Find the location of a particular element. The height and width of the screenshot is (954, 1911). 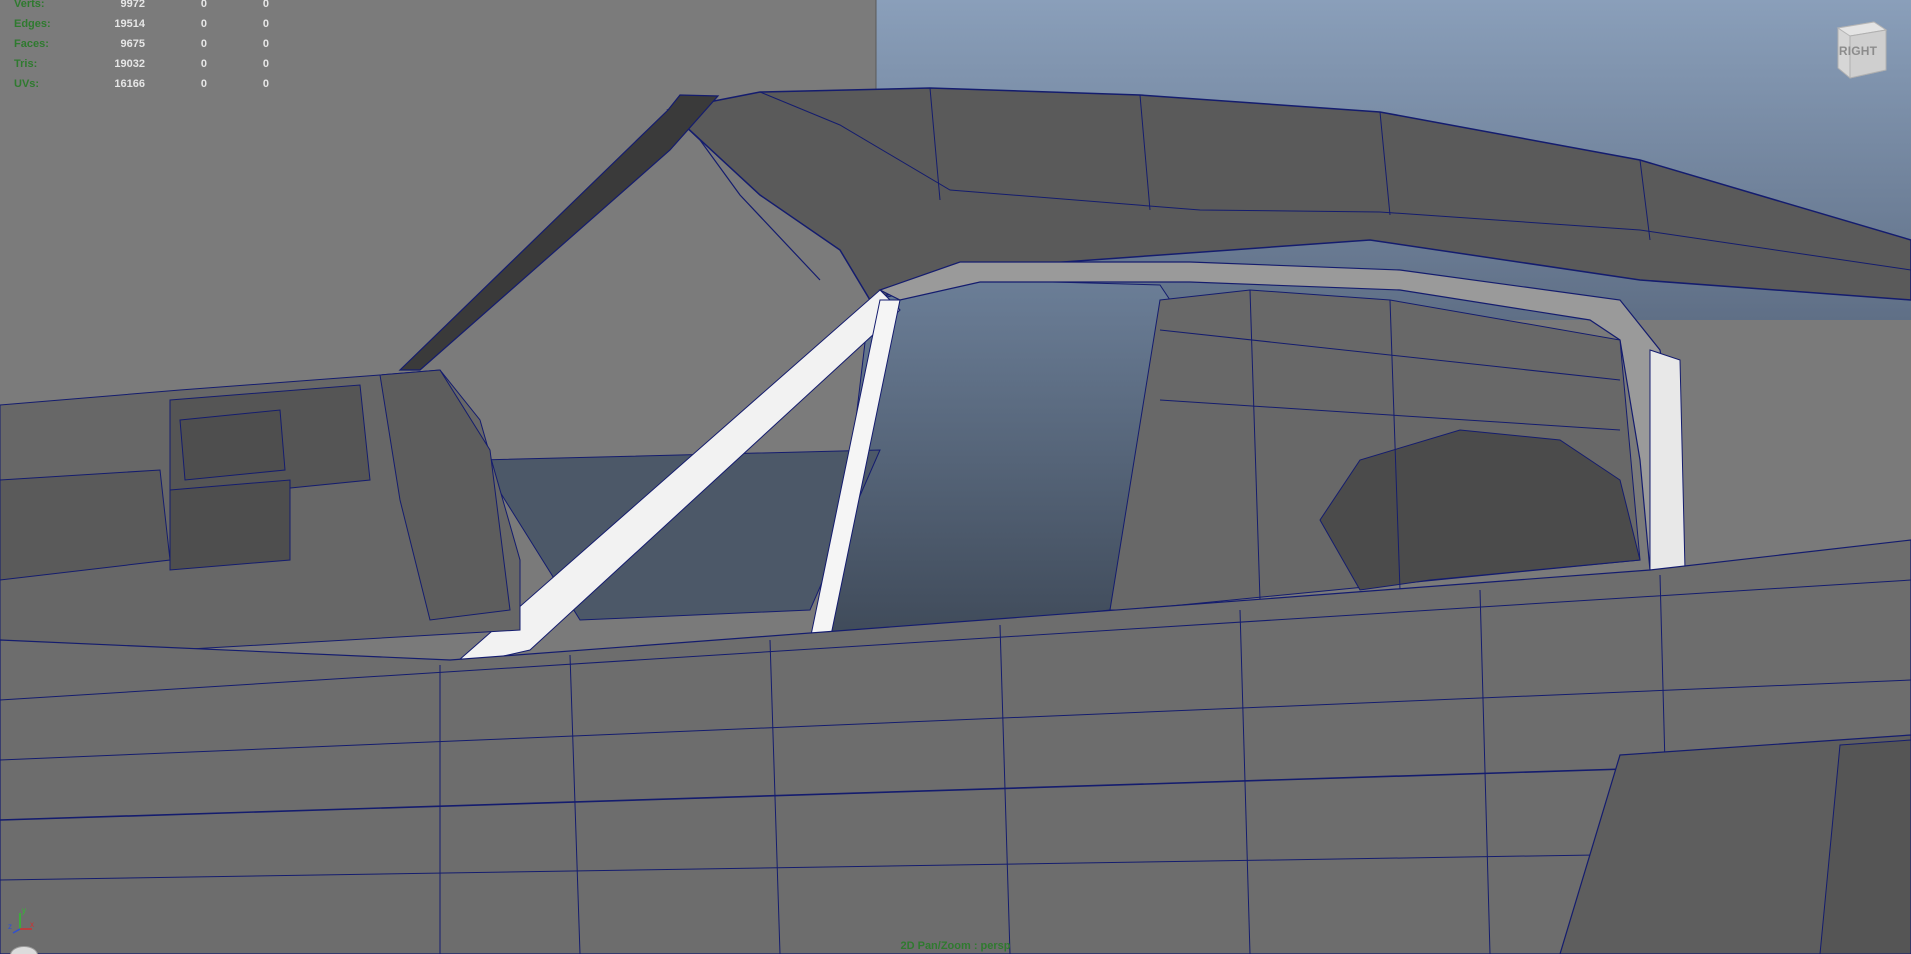

hud-row-tris: Tris: 19032 0 0 is located at coordinates (141, 64).